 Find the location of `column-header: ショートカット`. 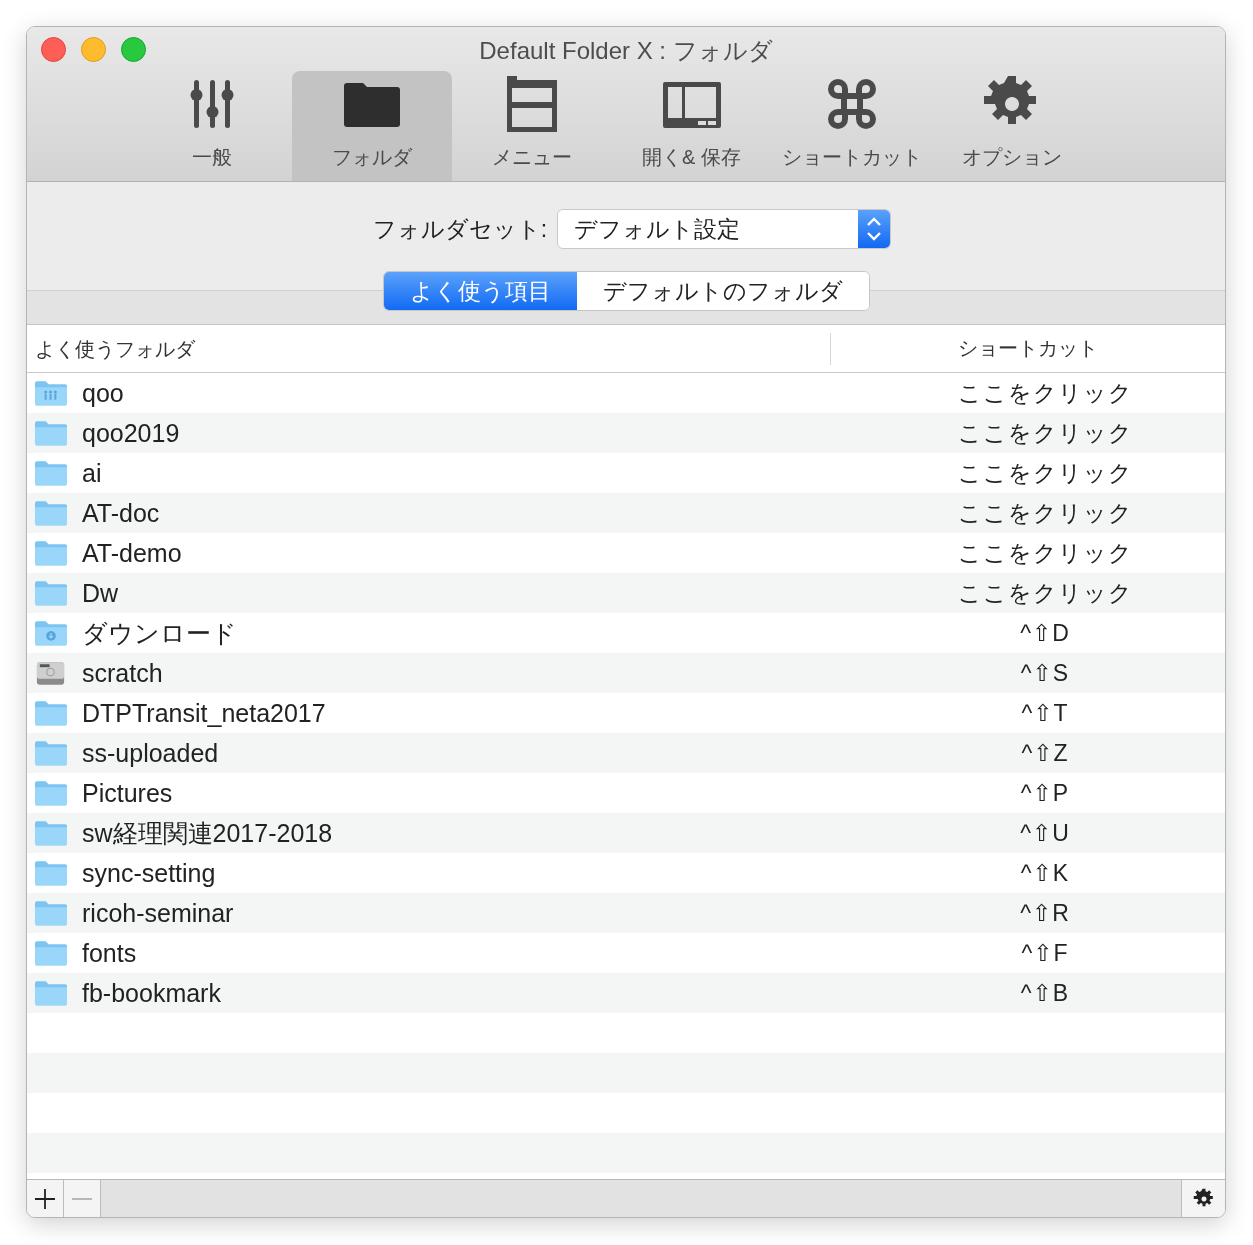

column-header: ショートカット is located at coordinates (1028, 348).